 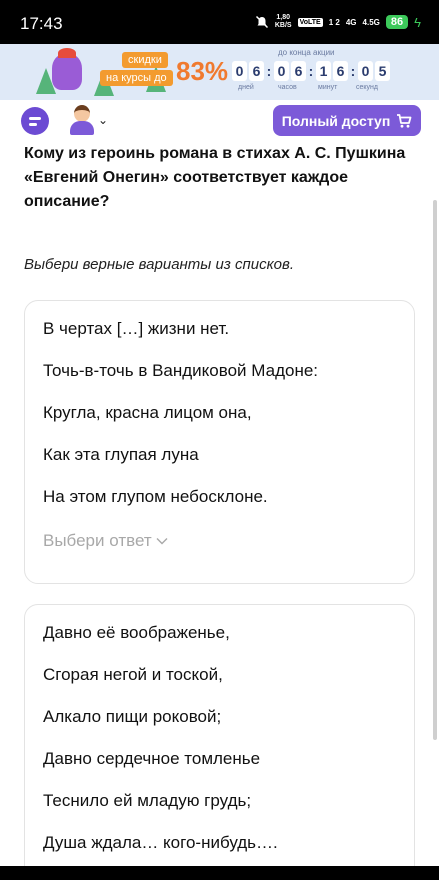 I want to click on poem-line: Теснило ей младую грудь;, so click(x=147, y=800).